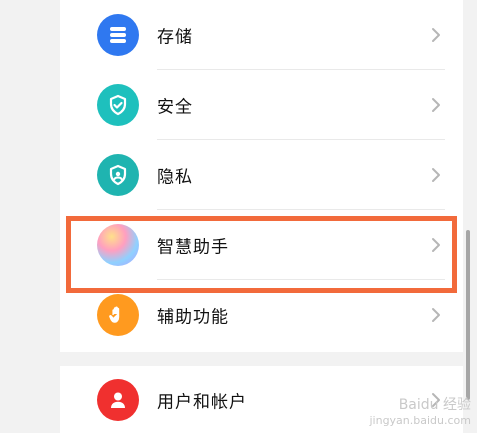 The height and width of the screenshot is (433, 477). What do you see at coordinates (261, 35) in the screenshot?
I see `settings-item-storage: 存储` at bounding box center [261, 35].